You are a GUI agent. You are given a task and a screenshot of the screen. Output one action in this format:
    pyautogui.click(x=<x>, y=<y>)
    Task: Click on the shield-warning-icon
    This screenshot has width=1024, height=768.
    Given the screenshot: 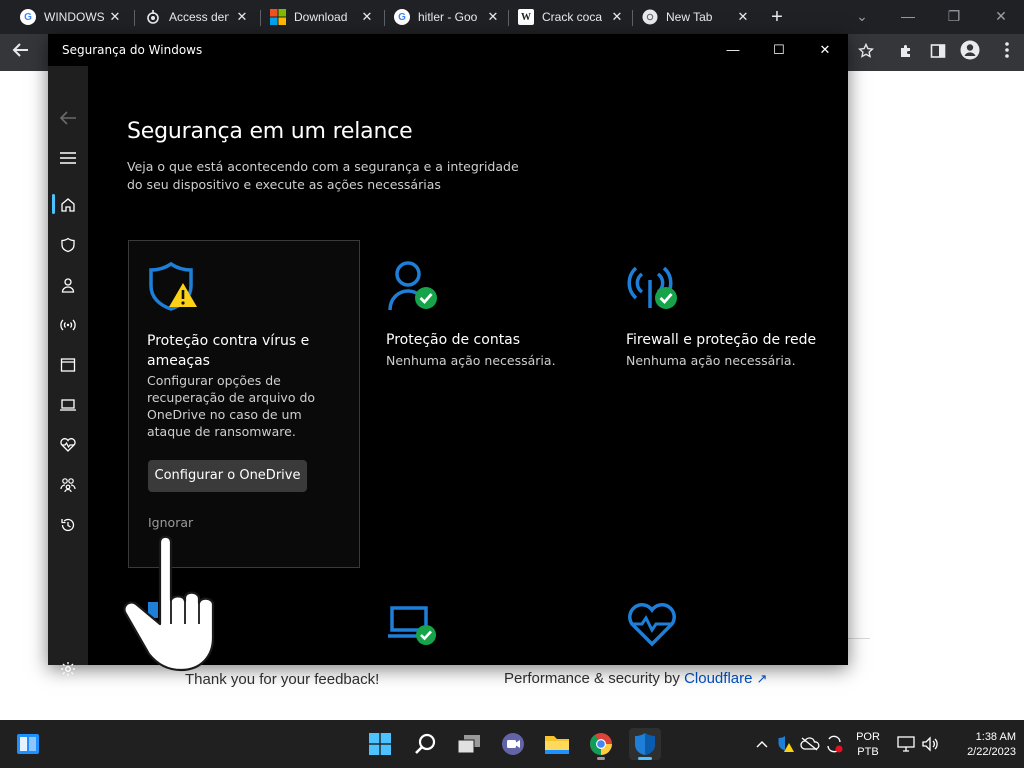 What is the action you would take?
    pyautogui.click(x=175, y=287)
    